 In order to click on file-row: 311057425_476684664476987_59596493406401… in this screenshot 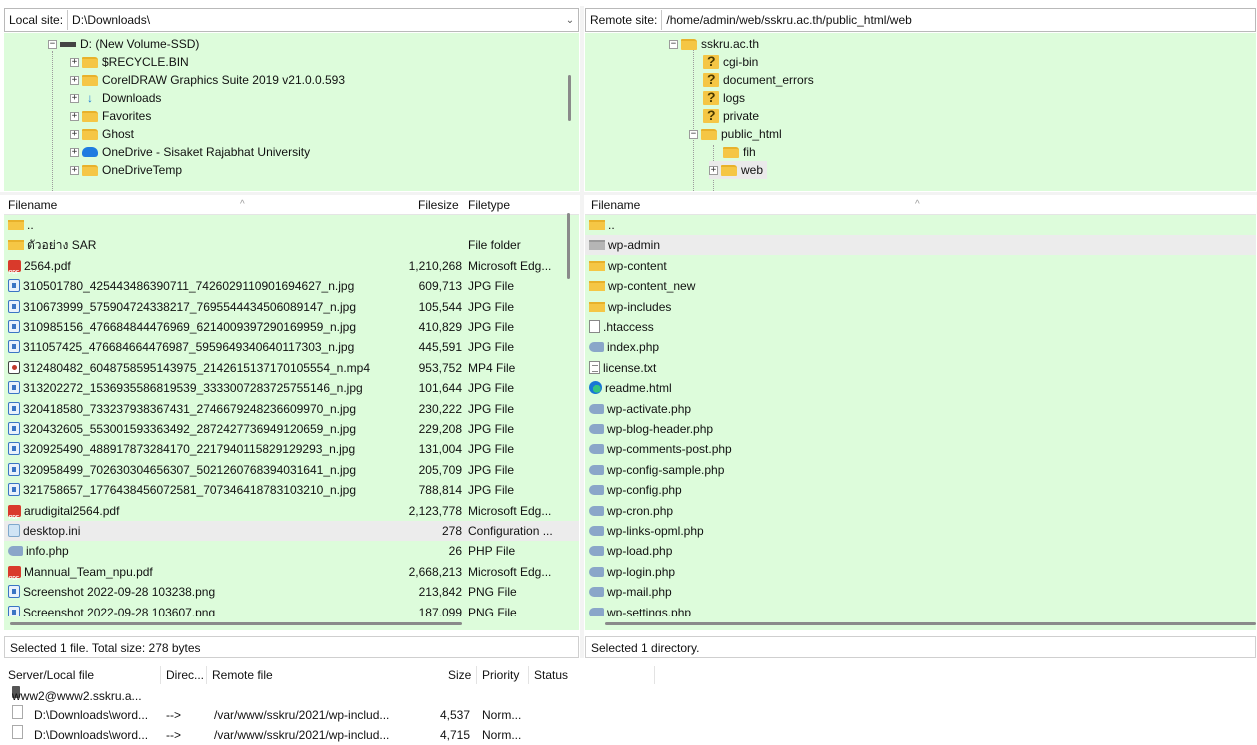, I will do `click(291, 347)`.